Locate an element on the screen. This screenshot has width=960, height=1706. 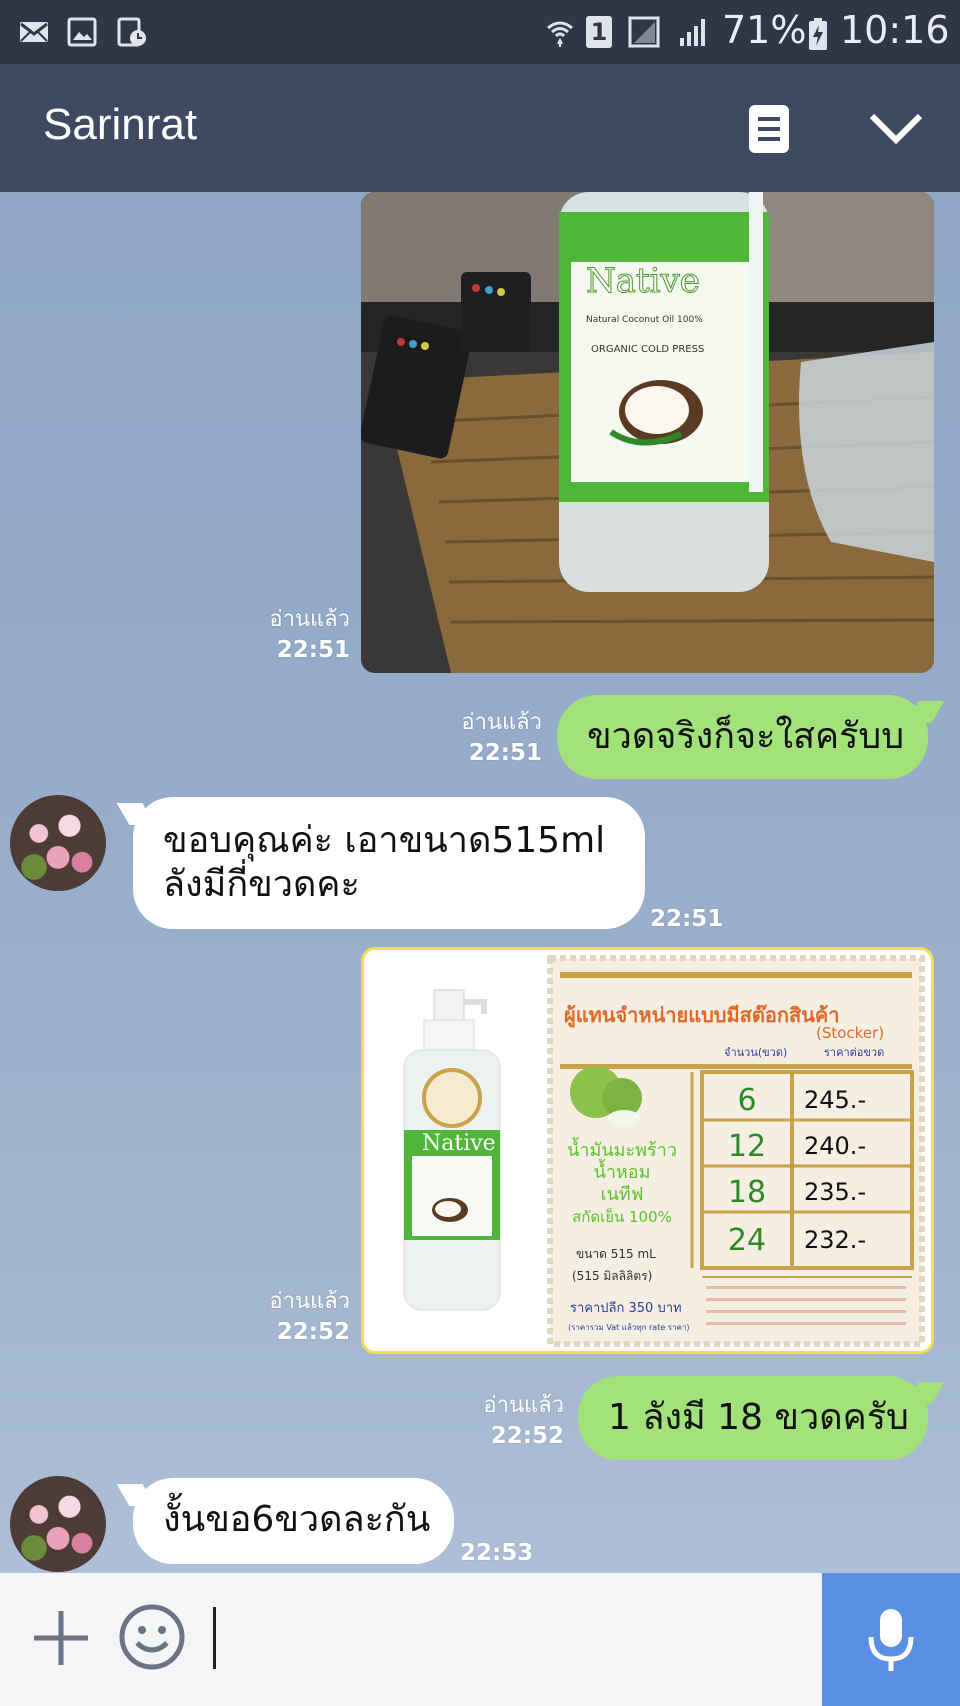
incoming-message-bubble: งั้นขอ6ขวดละกัน is located at coordinates (293, 1521).